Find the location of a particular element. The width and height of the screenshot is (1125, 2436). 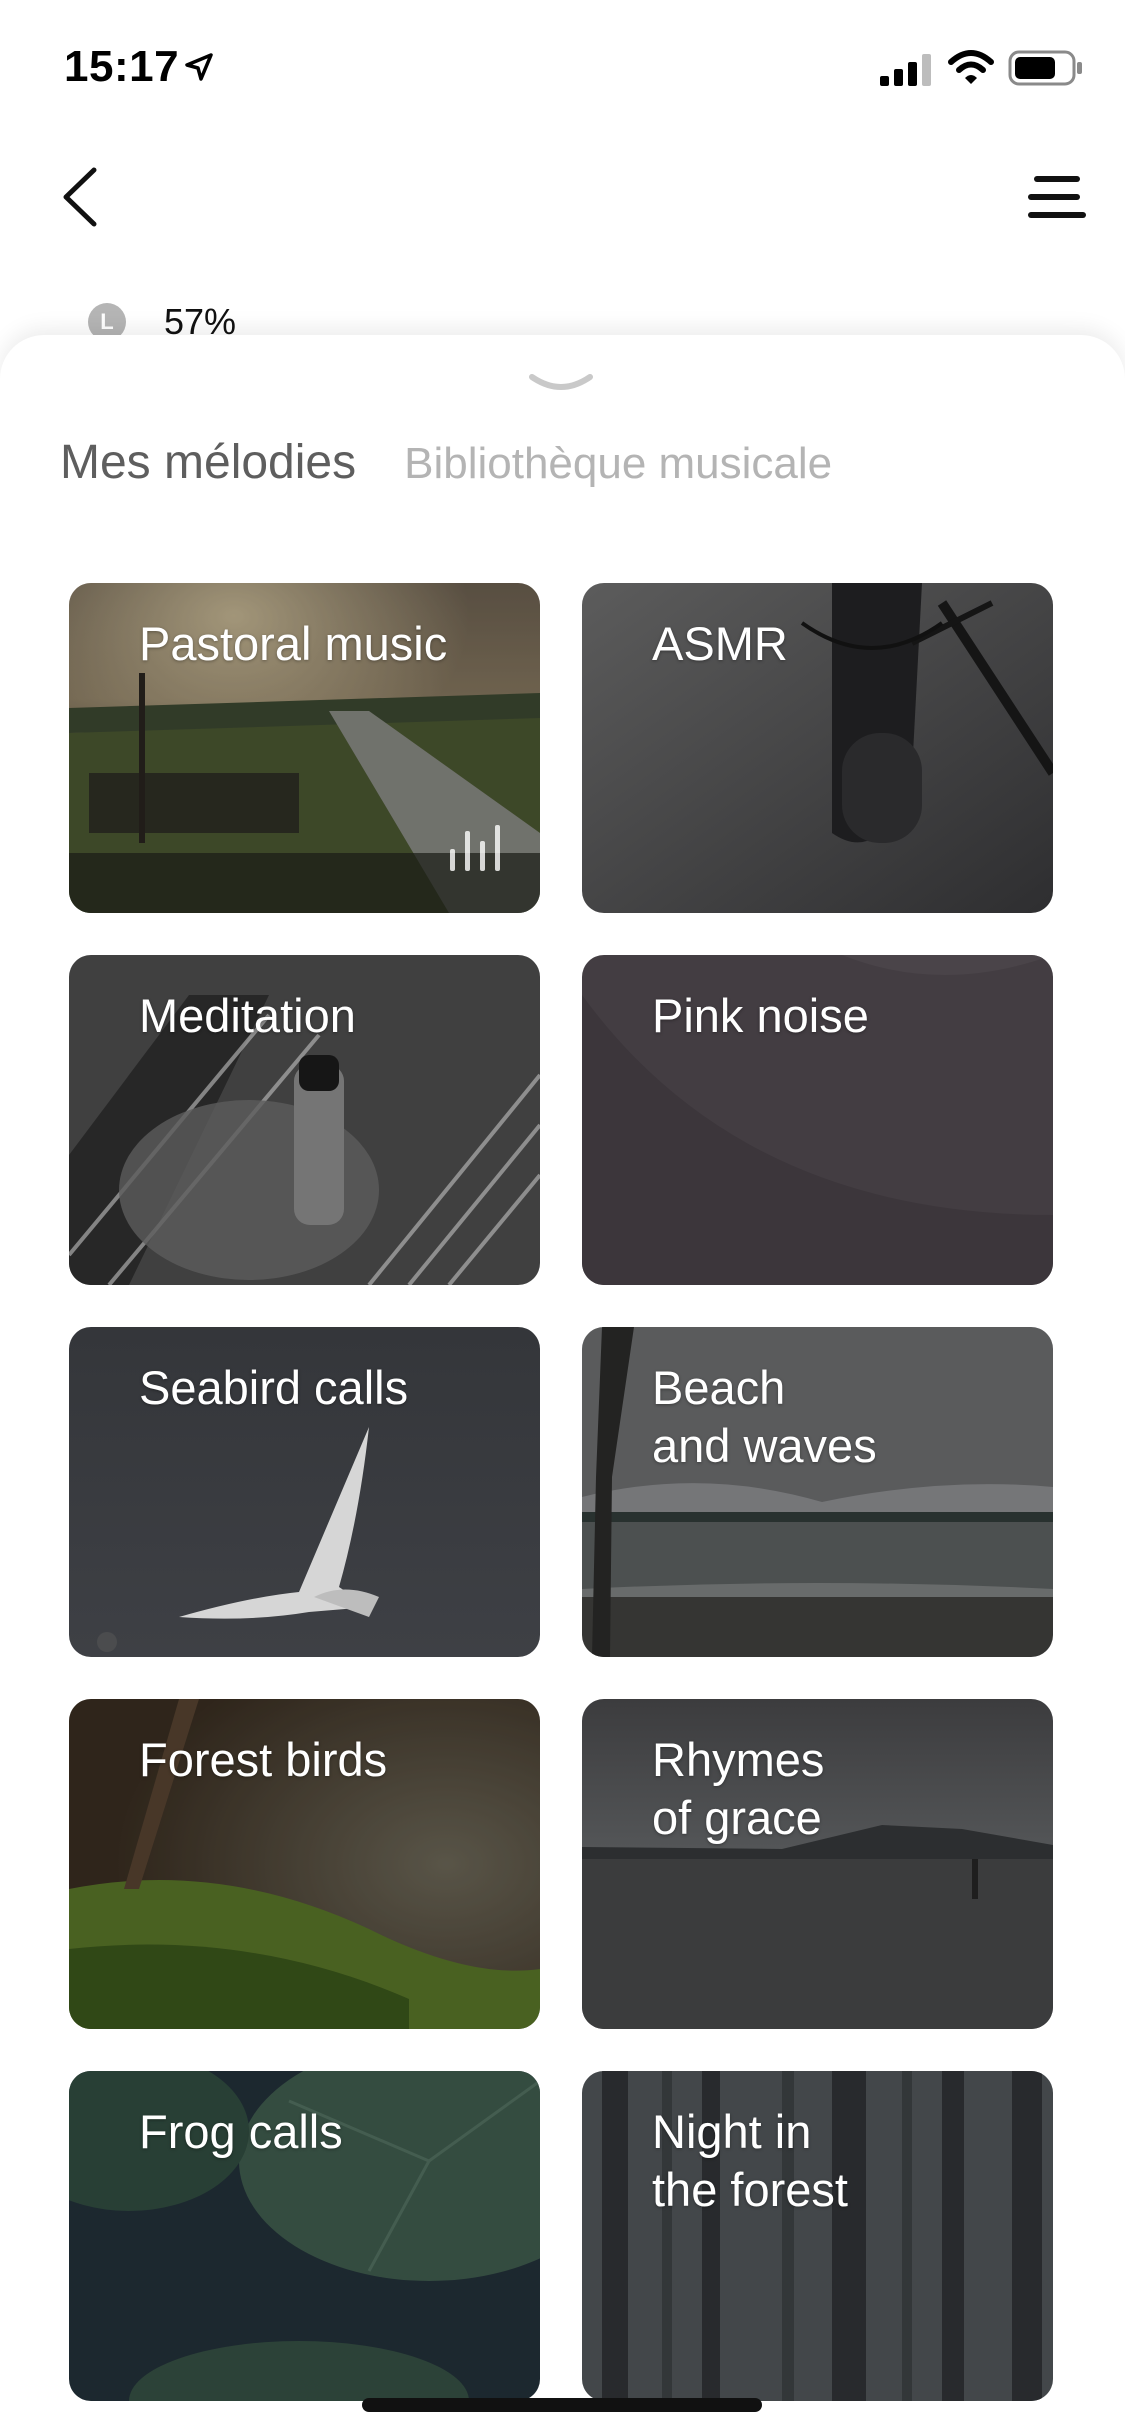

melody-label: Pastoral music is located at coordinates (293, 643).